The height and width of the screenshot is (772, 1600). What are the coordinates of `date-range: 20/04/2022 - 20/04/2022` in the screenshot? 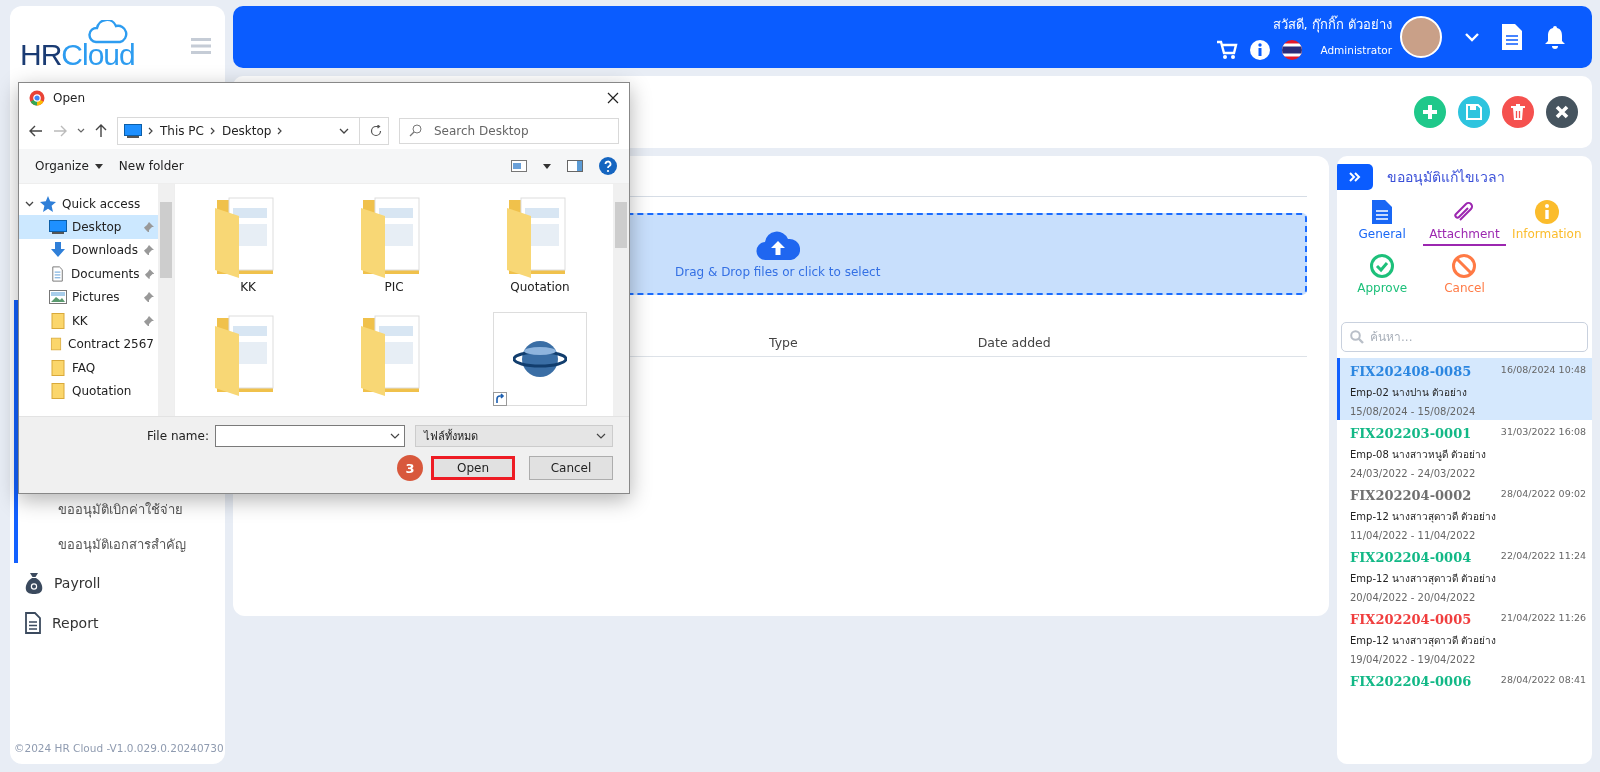 It's located at (1413, 597).